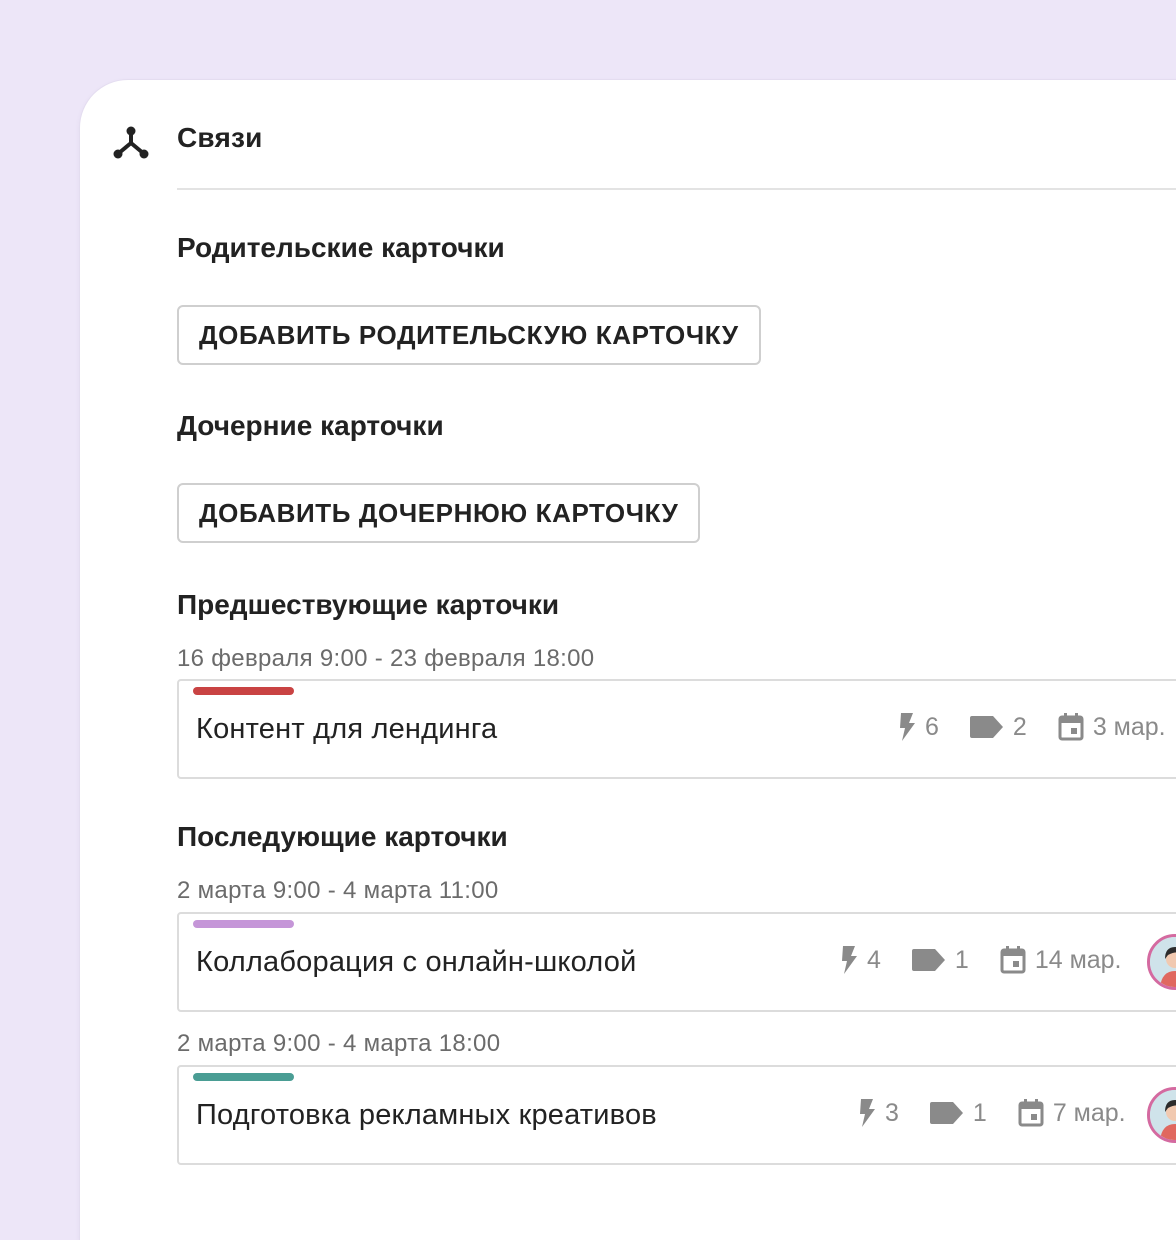 The height and width of the screenshot is (1240, 1176). I want to click on card-title: Контент для лендинга, so click(347, 729).